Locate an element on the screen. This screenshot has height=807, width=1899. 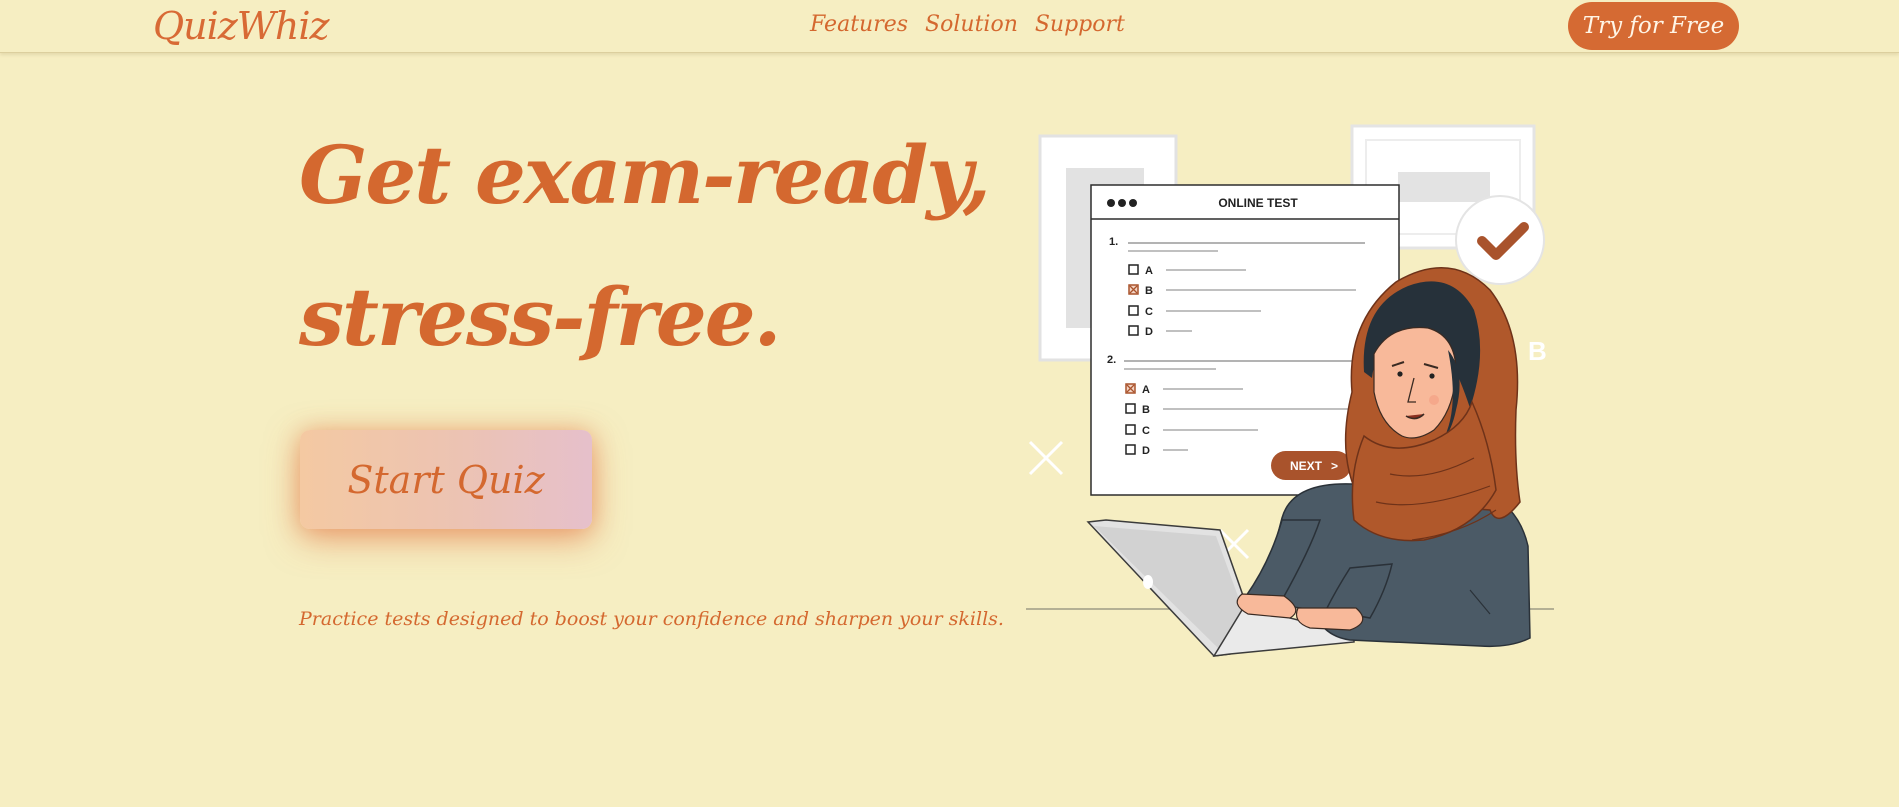
decorative-letter: B is located at coordinates (1537, 351).